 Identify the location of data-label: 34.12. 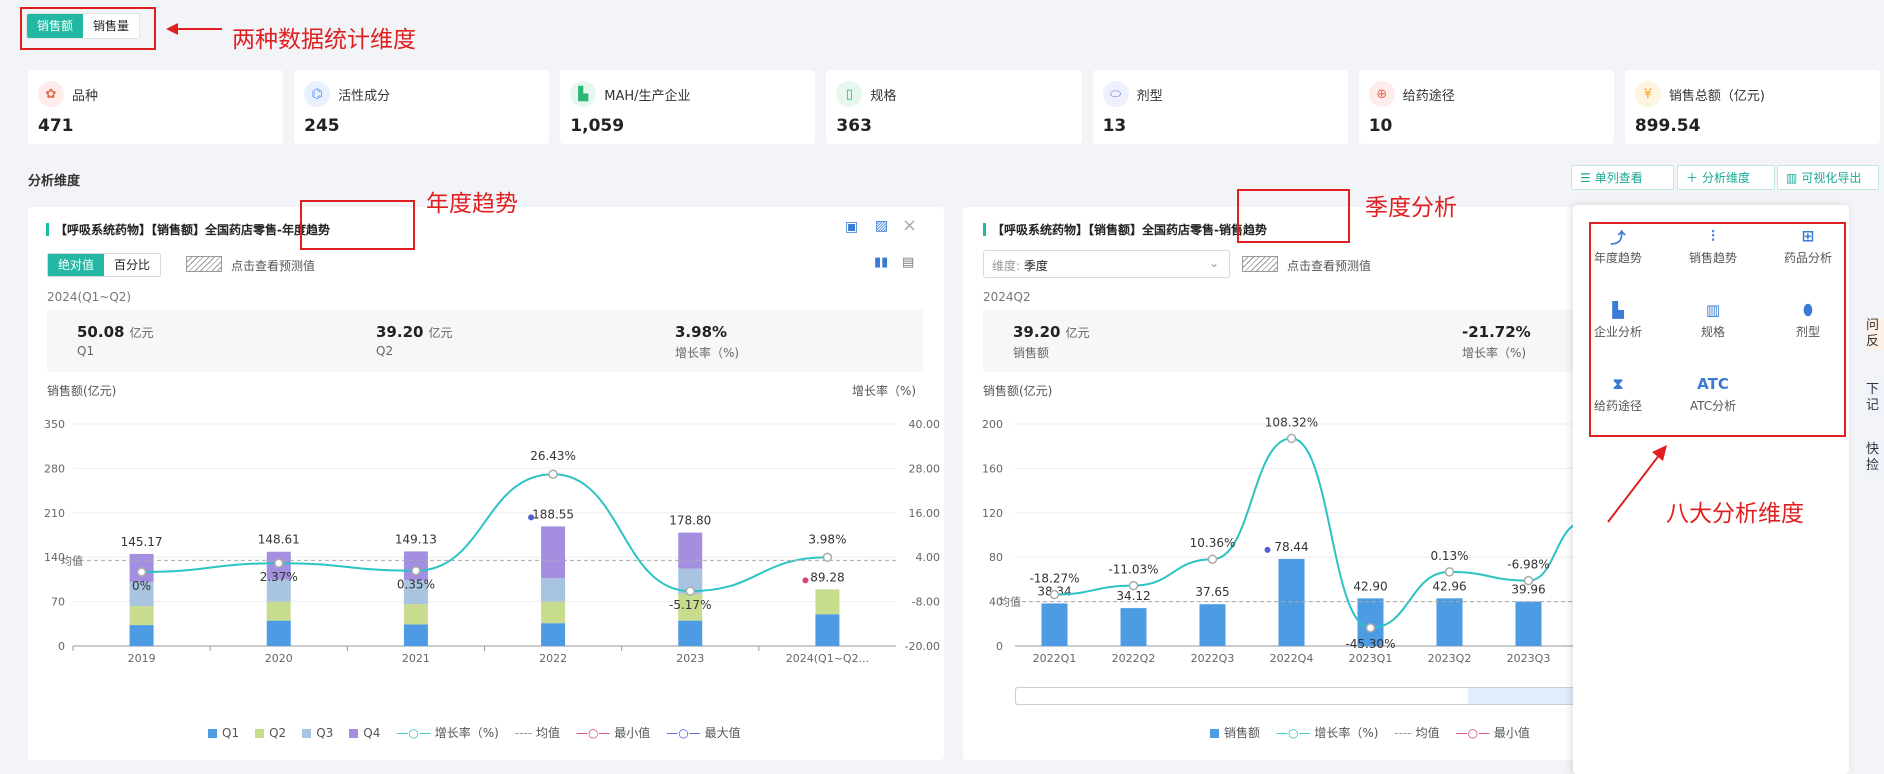
(1133, 596).